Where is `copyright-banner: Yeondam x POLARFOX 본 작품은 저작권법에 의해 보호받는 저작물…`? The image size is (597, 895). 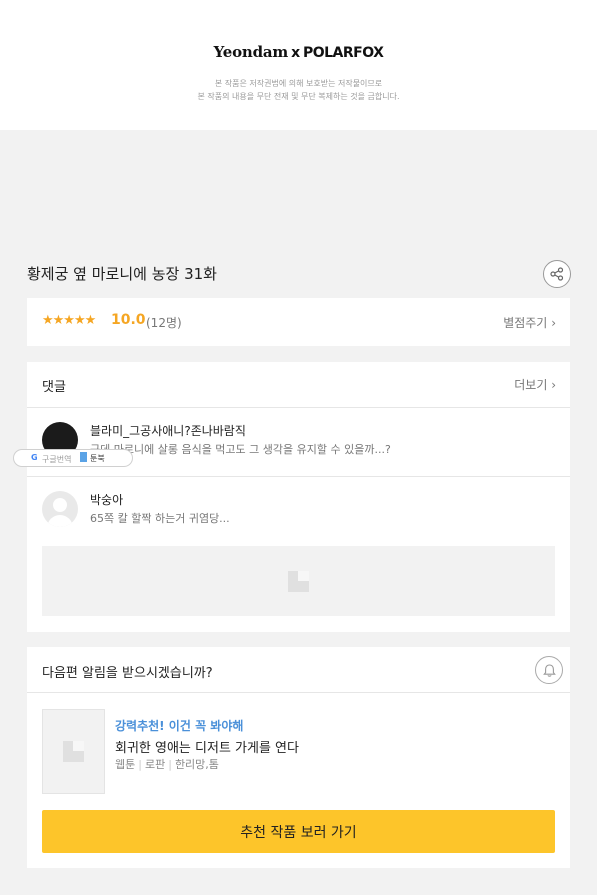 copyright-banner: Yeondam x POLARFOX 본 작품은 저작권법에 의해 보호받는 저작물… is located at coordinates (298, 65).